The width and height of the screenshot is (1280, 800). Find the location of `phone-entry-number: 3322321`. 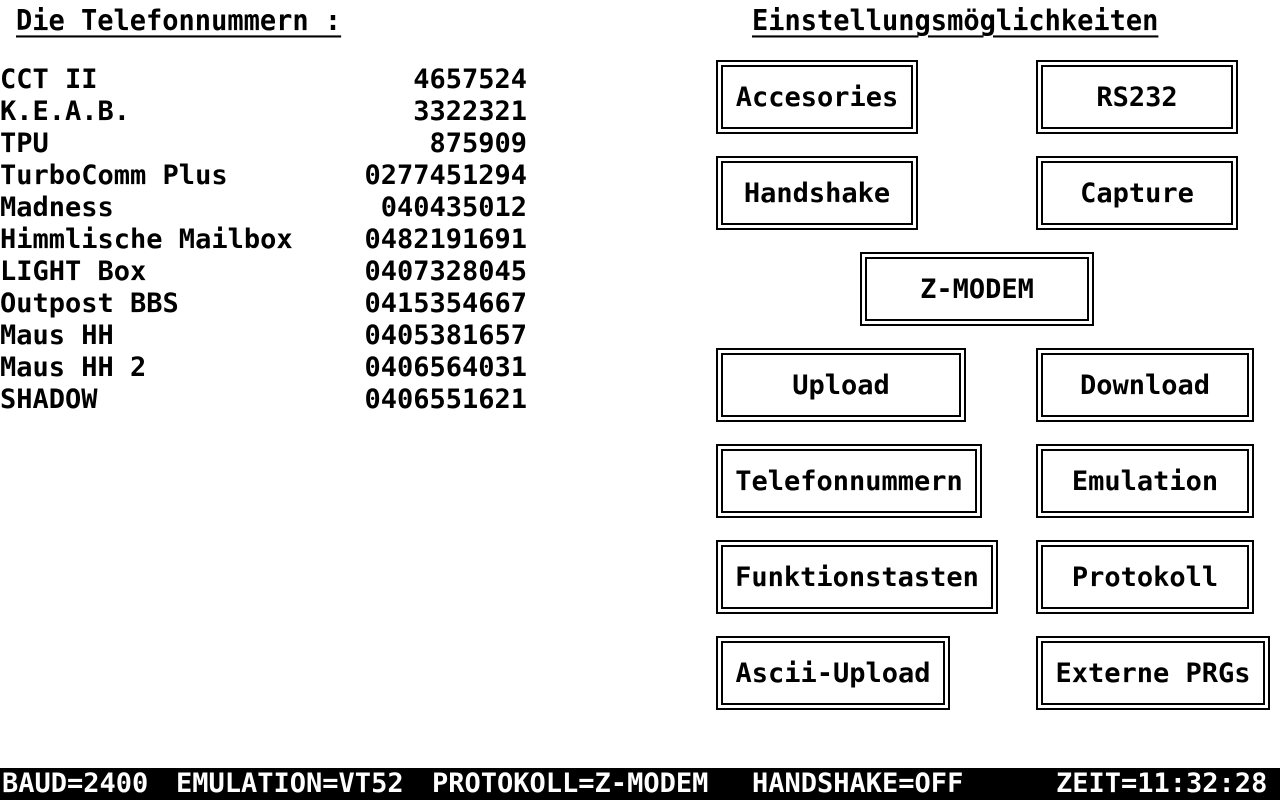

phone-entry-number: 3322321 is located at coordinates (470, 111).